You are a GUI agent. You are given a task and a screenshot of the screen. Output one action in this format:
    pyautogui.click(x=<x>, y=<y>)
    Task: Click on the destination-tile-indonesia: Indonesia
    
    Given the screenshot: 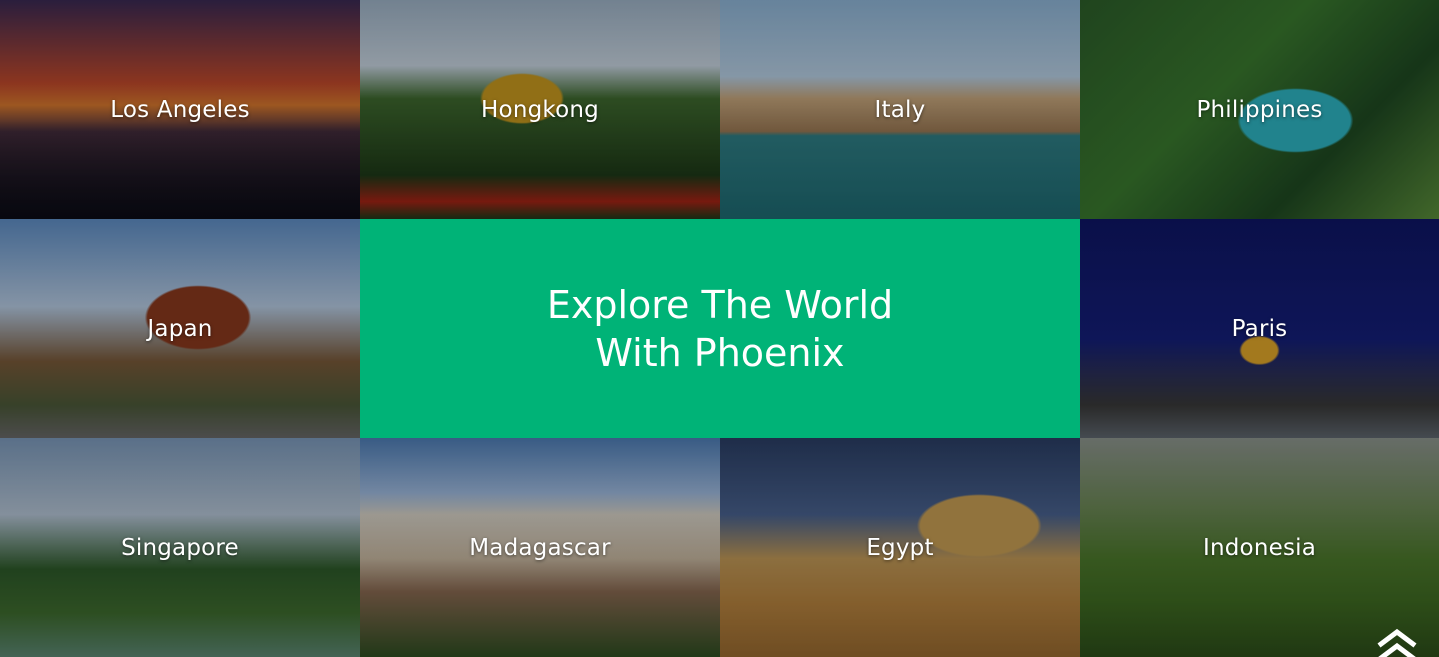 What is the action you would take?
    pyautogui.click(x=1259, y=547)
    